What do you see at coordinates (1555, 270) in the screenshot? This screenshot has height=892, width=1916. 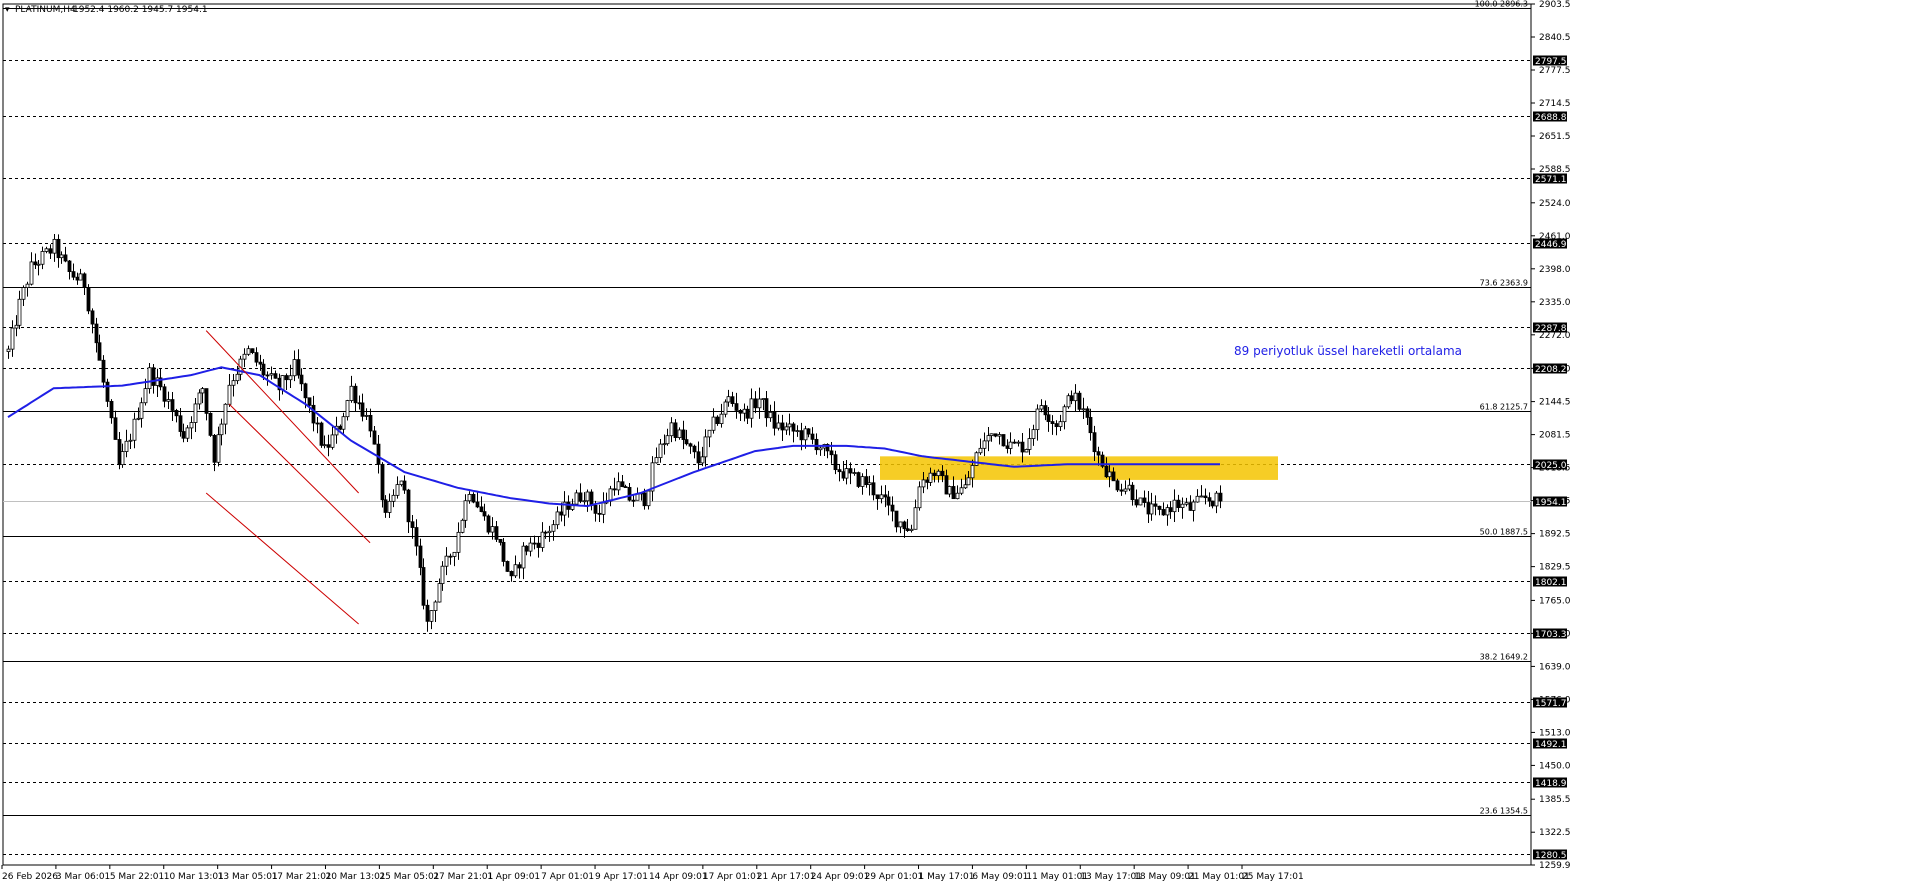 I see `y-tick-label: 2398.0` at bounding box center [1555, 270].